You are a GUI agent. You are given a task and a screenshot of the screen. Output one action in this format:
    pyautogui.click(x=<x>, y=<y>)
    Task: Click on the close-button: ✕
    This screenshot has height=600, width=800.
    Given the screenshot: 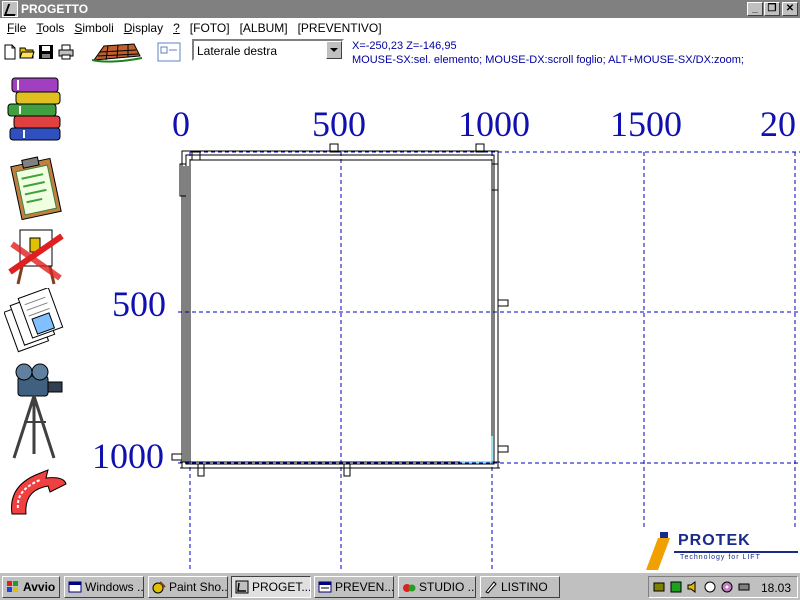 What is the action you would take?
    pyautogui.click(x=790, y=9)
    